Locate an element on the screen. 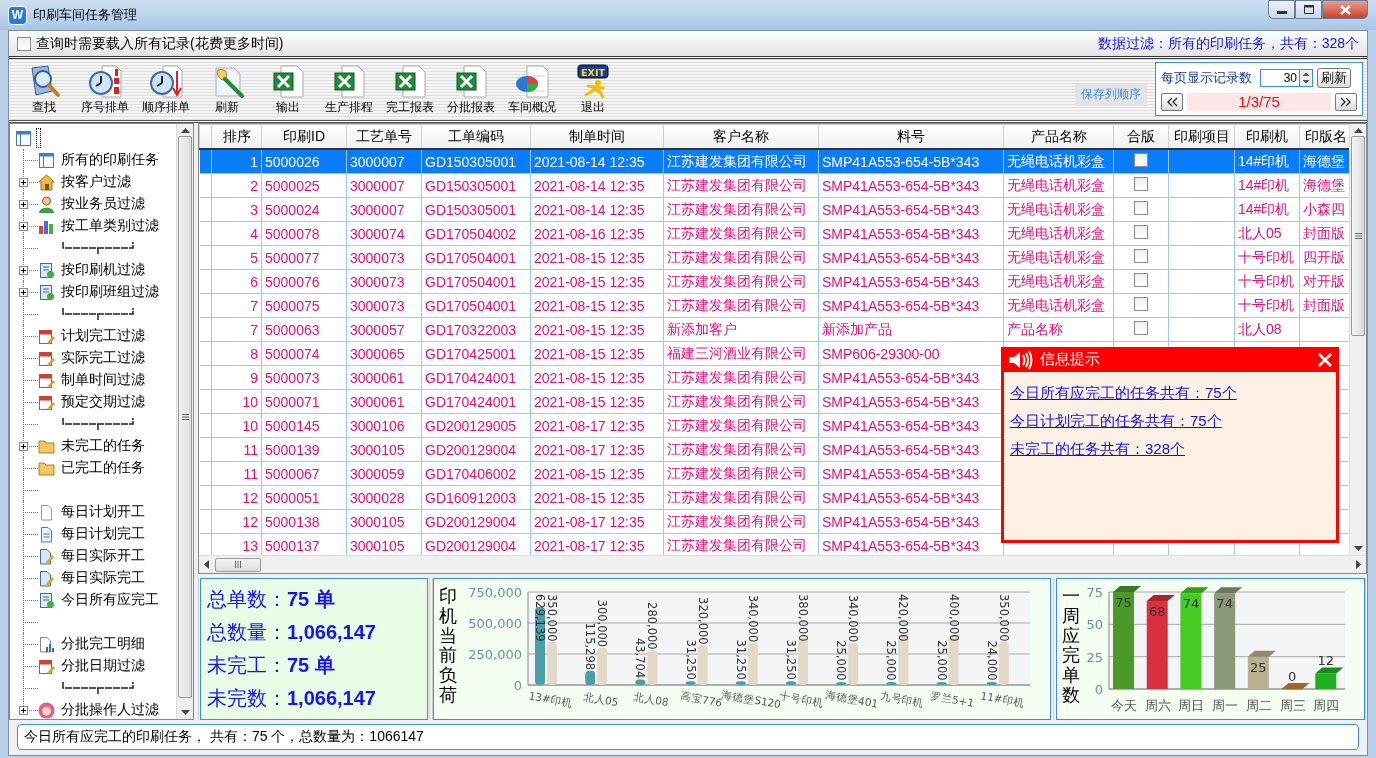 This screenshot has height=758, width=1376. table-row: 6 5000076 3000073 GD170504001 2021-08-15 12:35 江苏建发集团有限公司 SMP41A553-654-5B*343 无绳电话机彩盒 十号印机 对开版 is located at coordinates (774, 281).